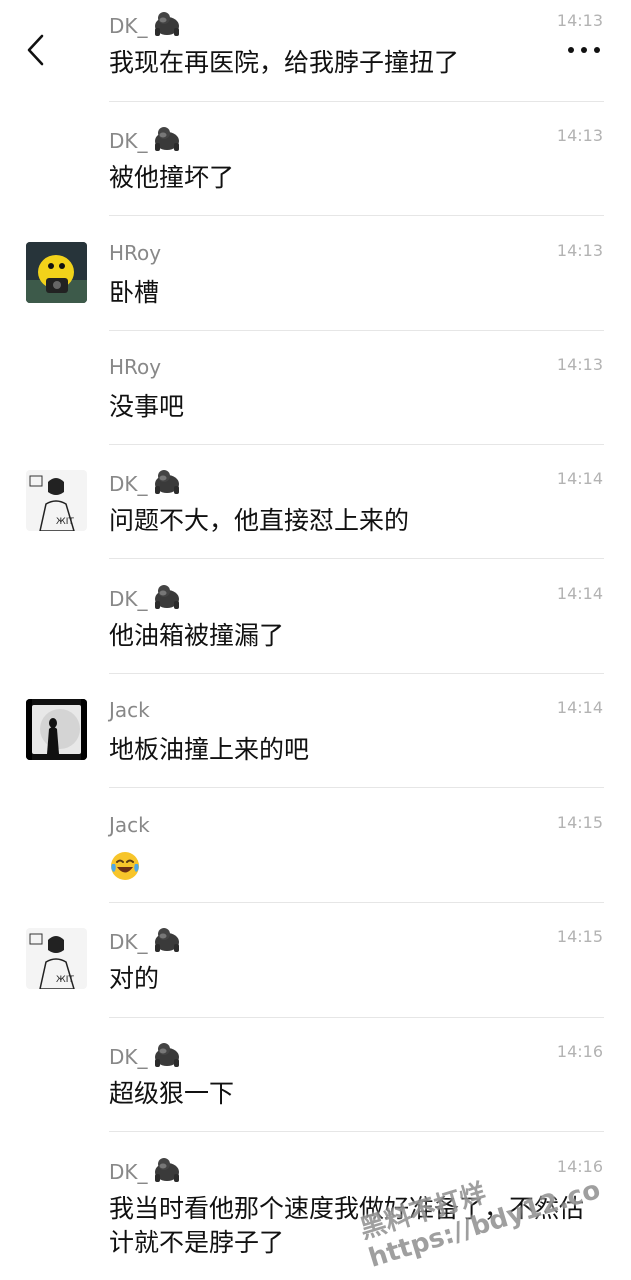 This screenshot has height=1280, width=631. I want to click on message-text: 对的, so click(356, 979).